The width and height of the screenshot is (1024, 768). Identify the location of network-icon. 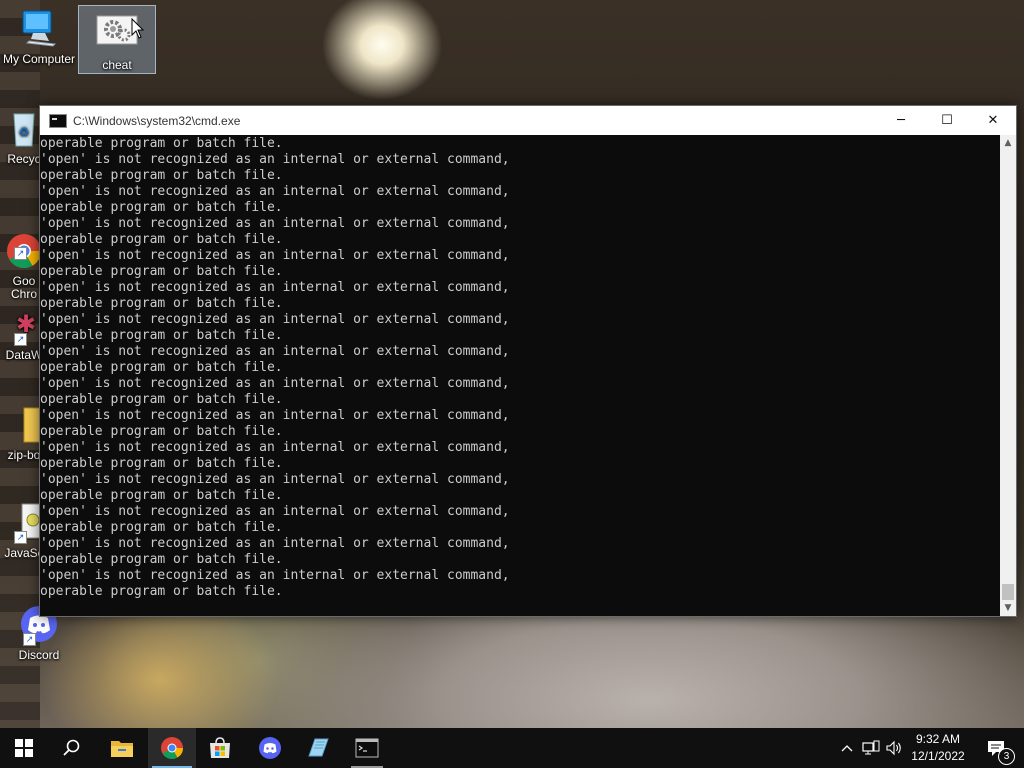
(871, 747).